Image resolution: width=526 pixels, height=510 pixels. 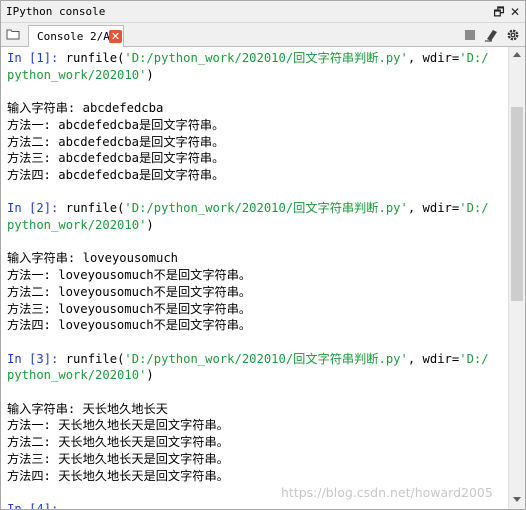 I want to click on tab-console-2a: Console 2/A ✕, so click(x=76, y=36).